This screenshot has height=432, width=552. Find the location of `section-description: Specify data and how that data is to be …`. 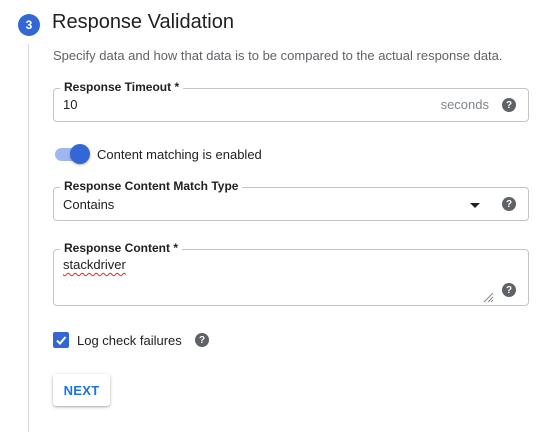

section-description: Specify data and how that data is to be … is located at coordinates (278, 55).